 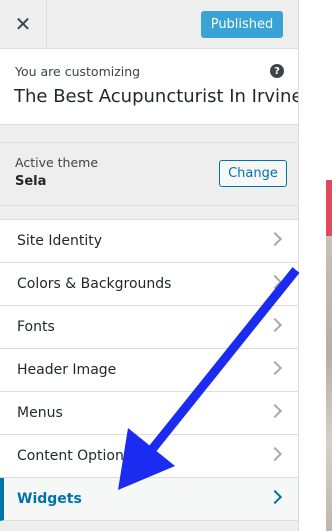 I want to click on section-label: Site Identity, so click(x=59, y=241).